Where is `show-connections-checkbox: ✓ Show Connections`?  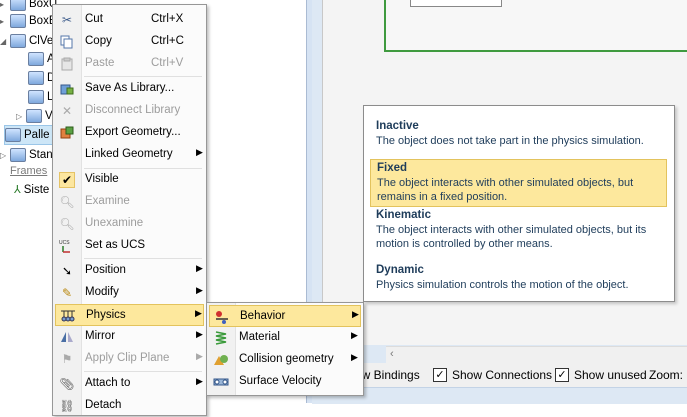 show-connections-checkbox: ✓ Show Connections is located at coordinates (492, 375).